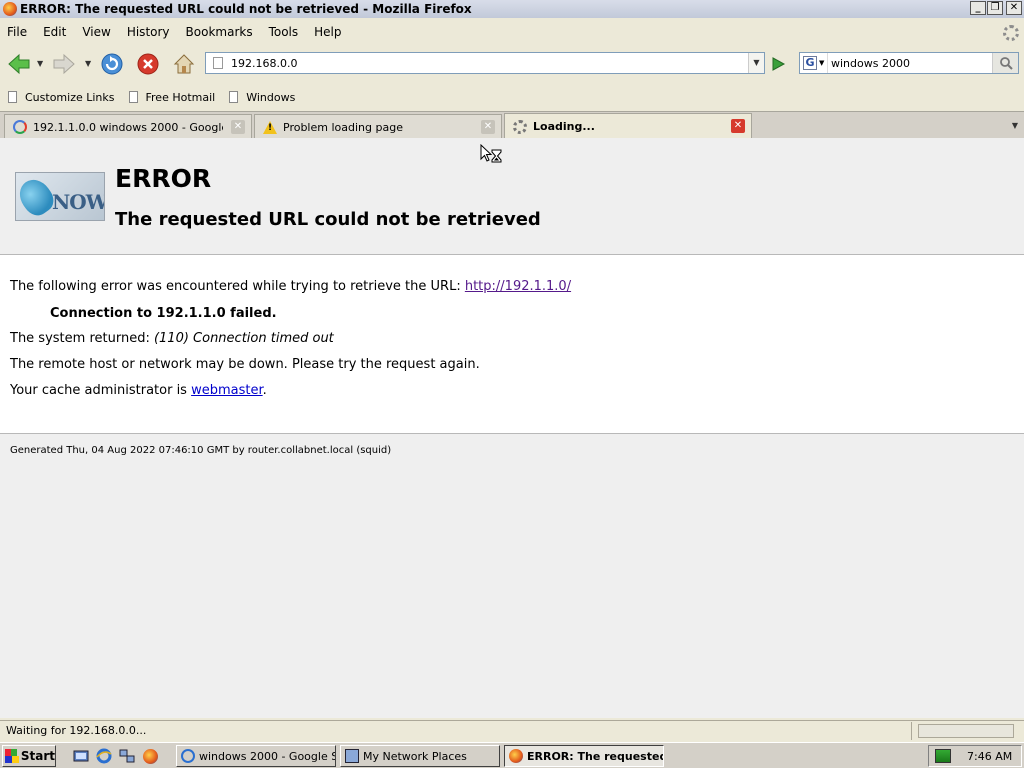 Image resolution: width=1024 pixels, height=768 pixels. What do you see at coordinates (989, 756) in the screenshot?
I see `clock: 7:46 AM` at bounding box center [989, 756].